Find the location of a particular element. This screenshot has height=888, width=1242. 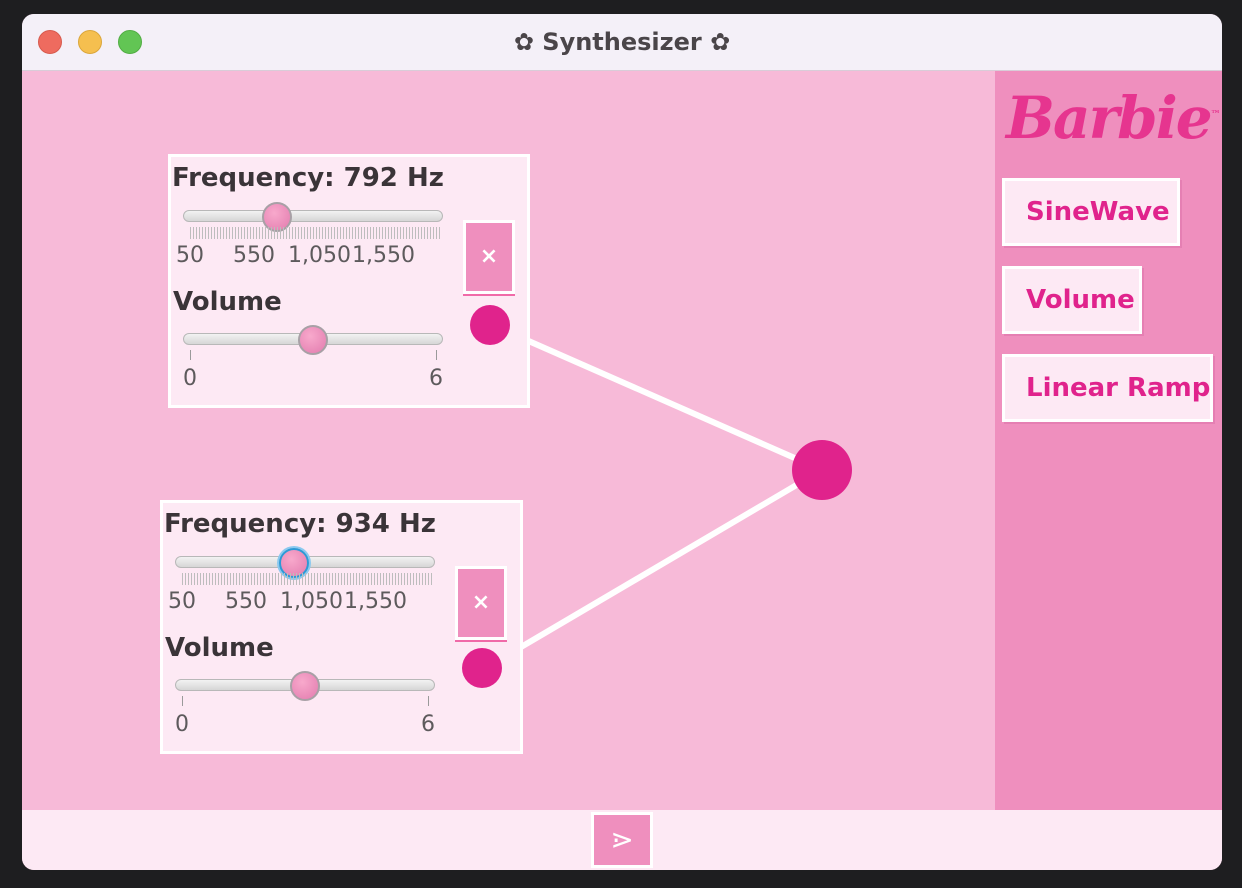

window-title: ✿ Synthesizer ✿ is located at coordinates (622, 42).